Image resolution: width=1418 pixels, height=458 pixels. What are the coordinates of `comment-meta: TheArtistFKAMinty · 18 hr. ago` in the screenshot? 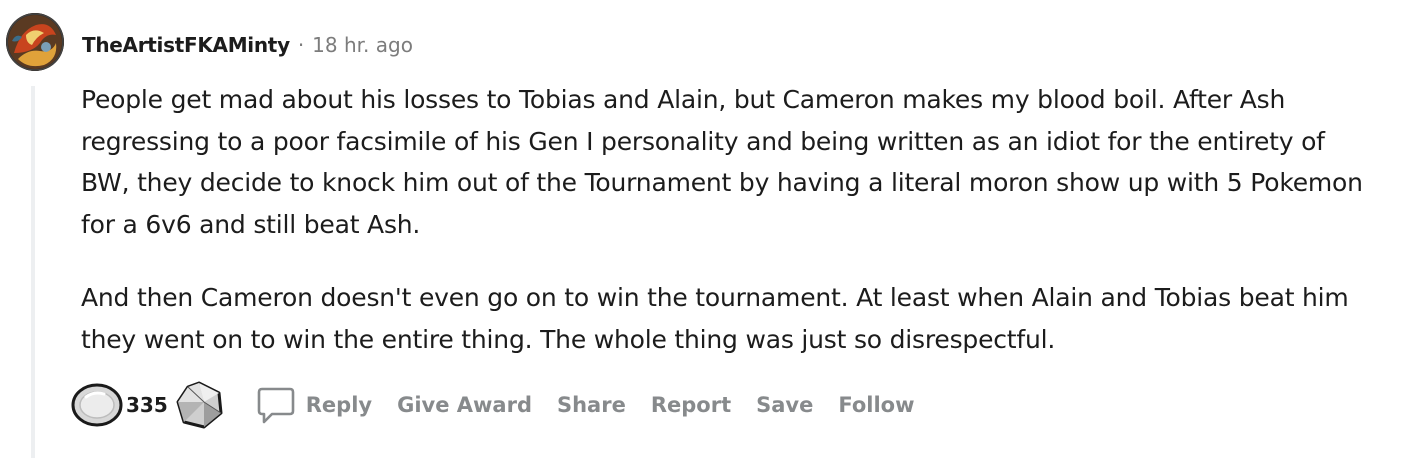 It's located at (247, 45).